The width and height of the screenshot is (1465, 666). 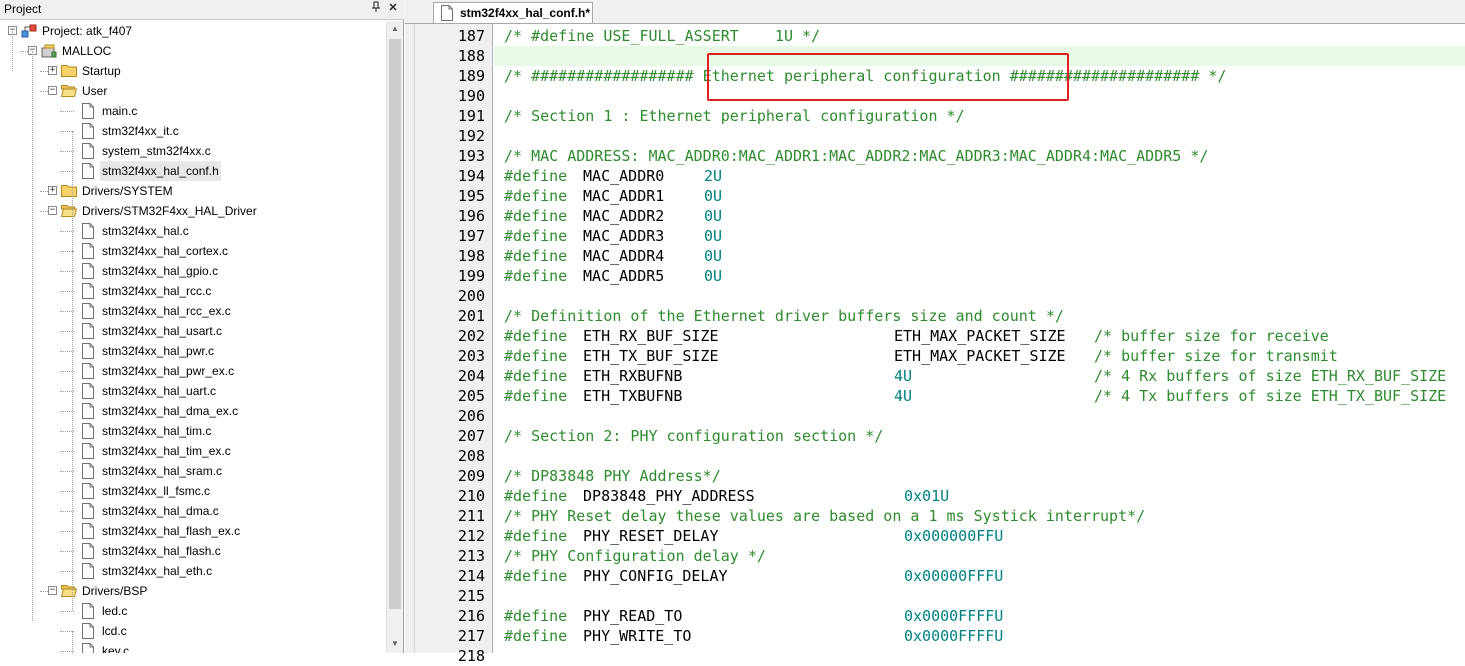 I want to click on close-icon, so click(x=393, y=9).